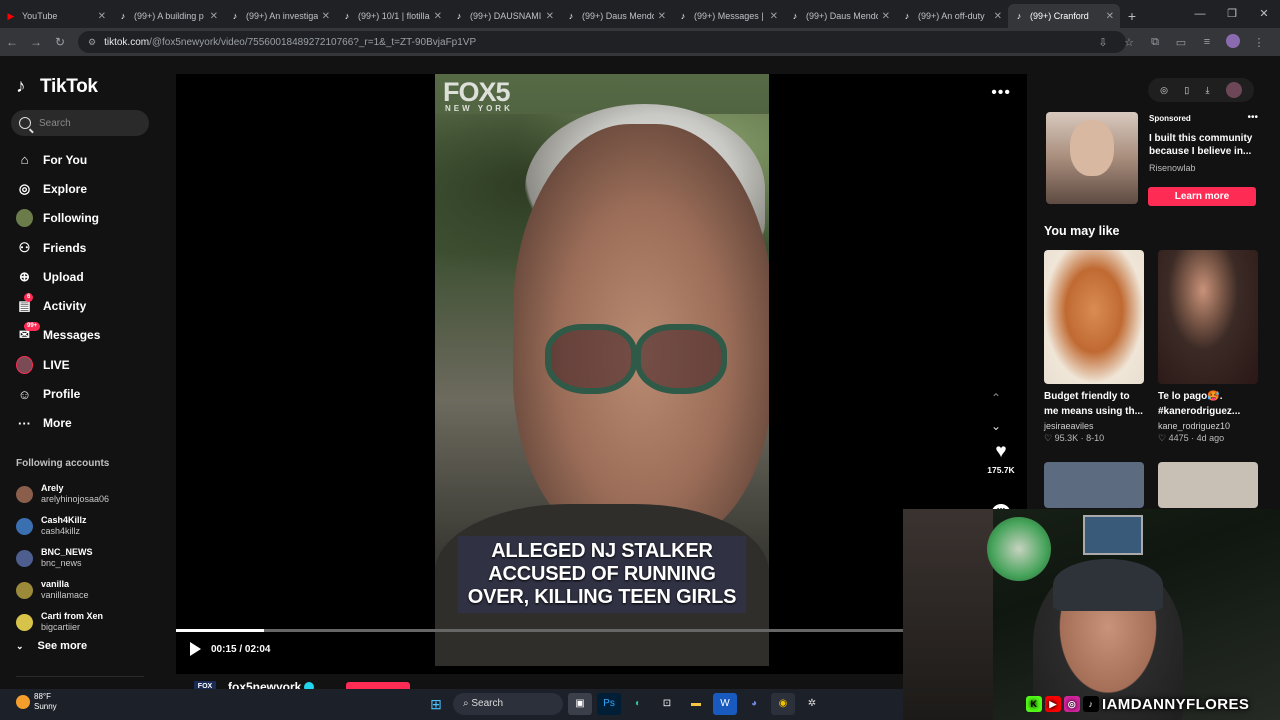  What do you see at coordinates (86, 590) in the screenshot?
I see `following-account: vanilla vanillamace` at bounding box center [86, 590].